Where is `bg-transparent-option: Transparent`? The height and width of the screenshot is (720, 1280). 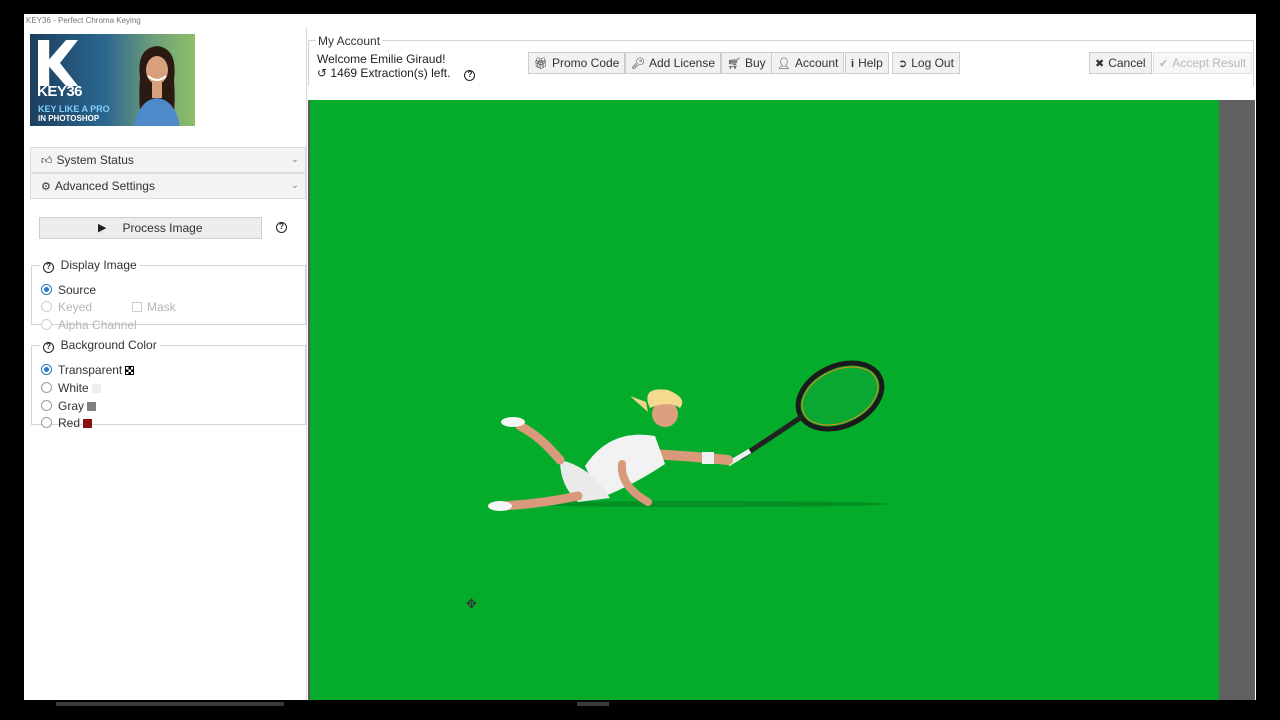
bg-transparent-option: Transparent is located at coordinates (88, 370).